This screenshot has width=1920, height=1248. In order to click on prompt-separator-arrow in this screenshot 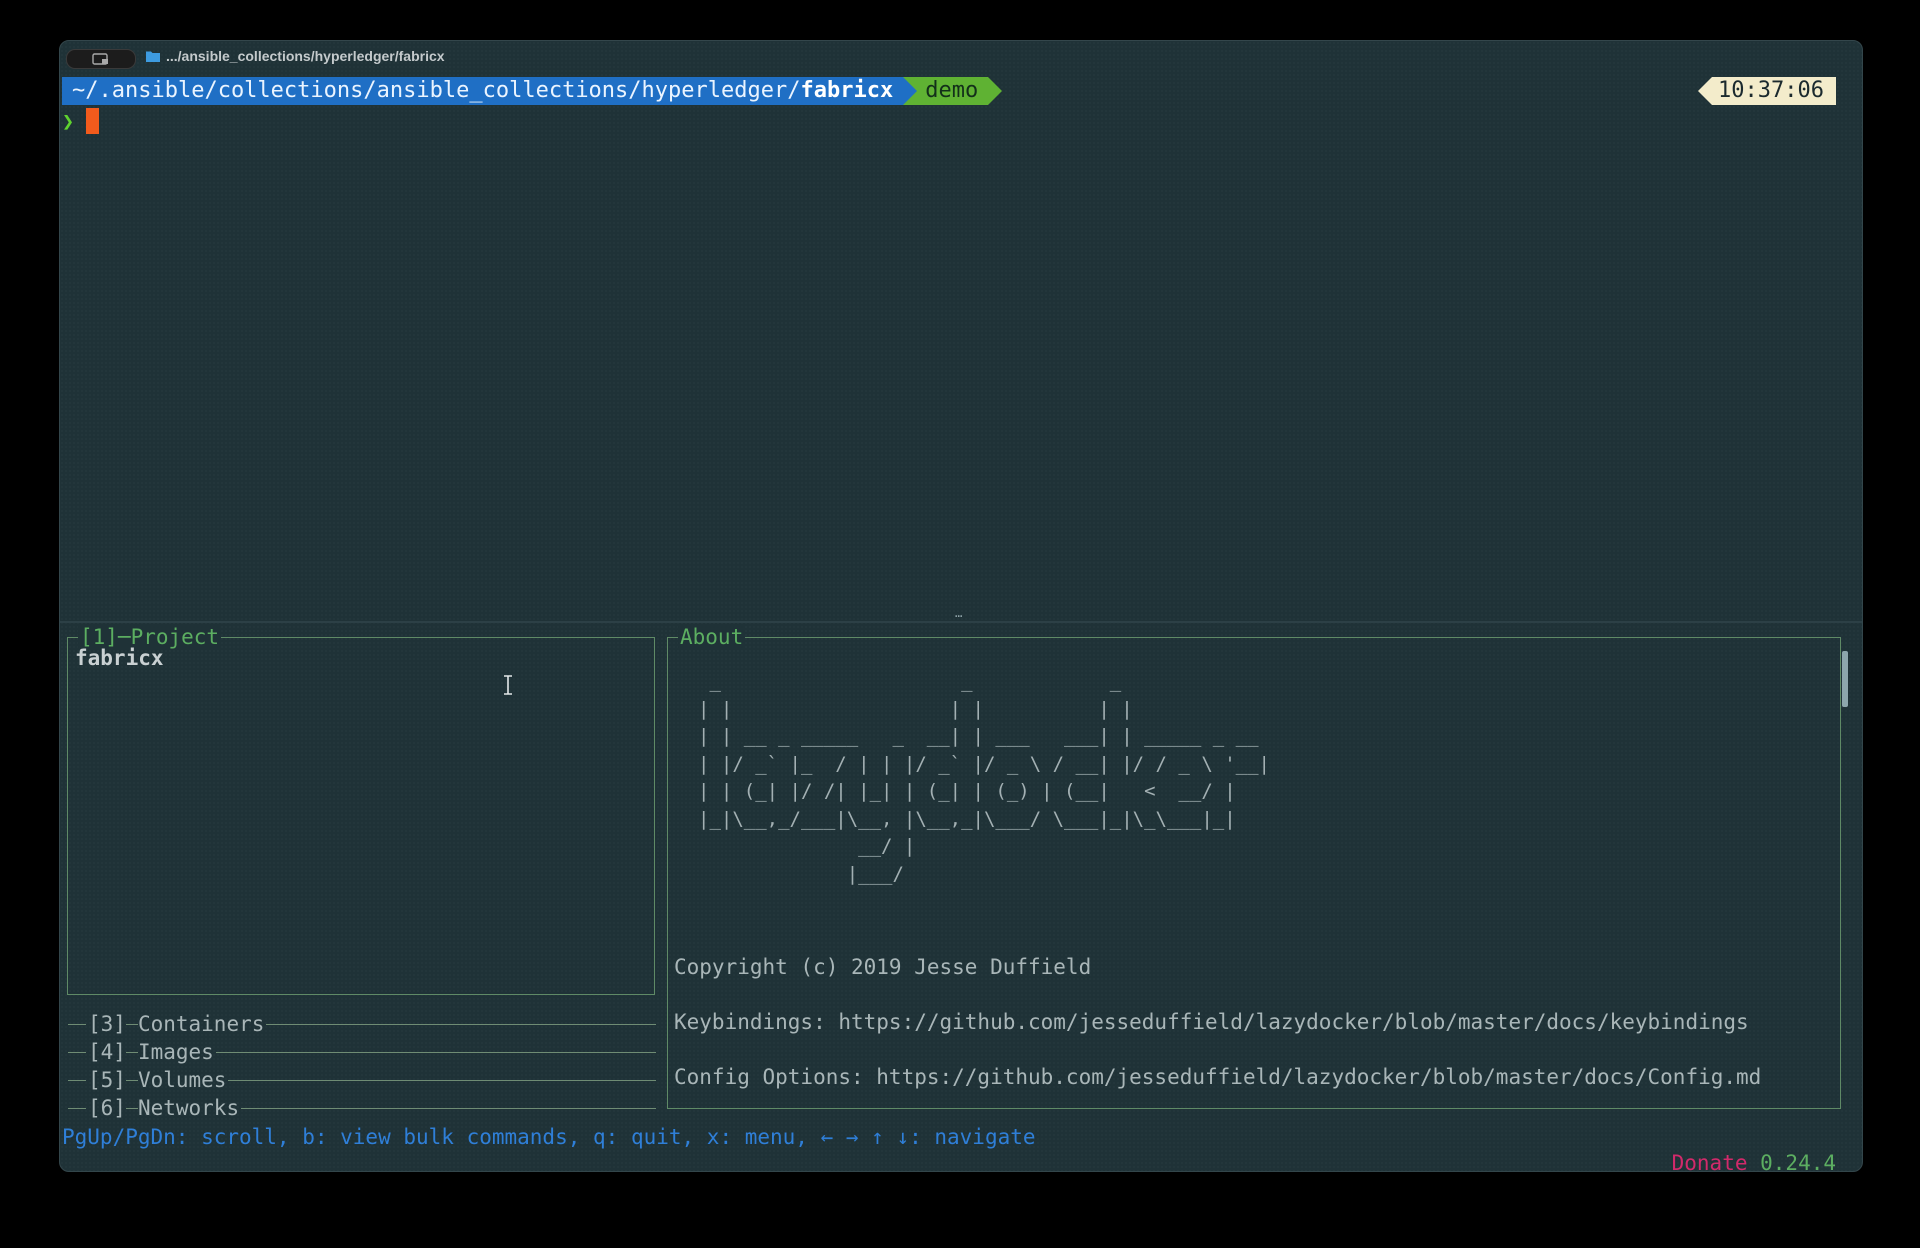, I will do `click(910, 91)`.